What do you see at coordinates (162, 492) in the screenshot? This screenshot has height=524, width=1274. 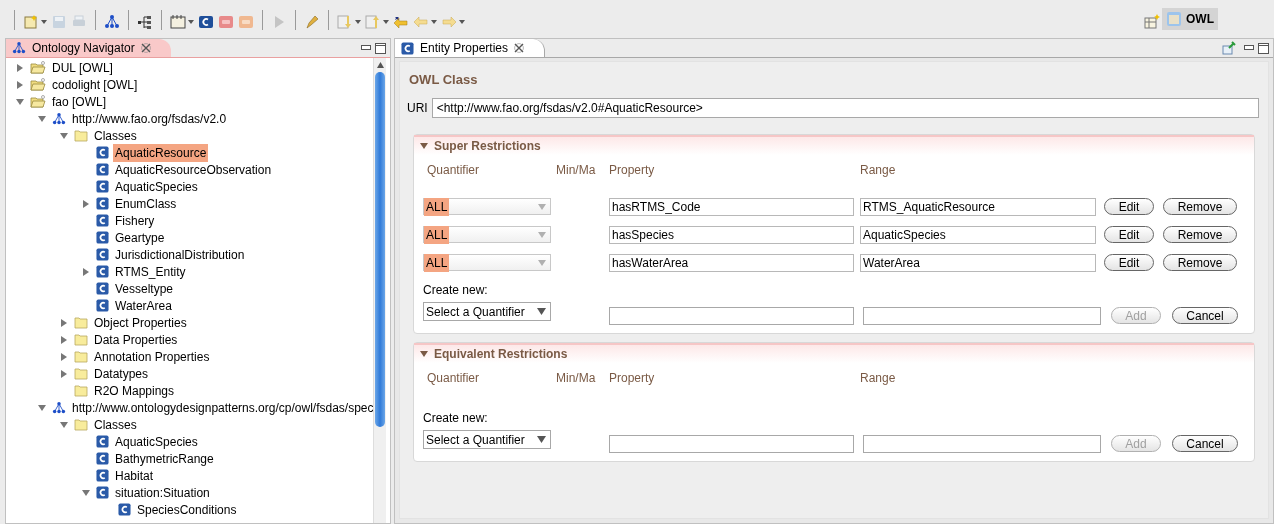 I see `tree-item: situation:Situation` at bounding box center [162, 492].